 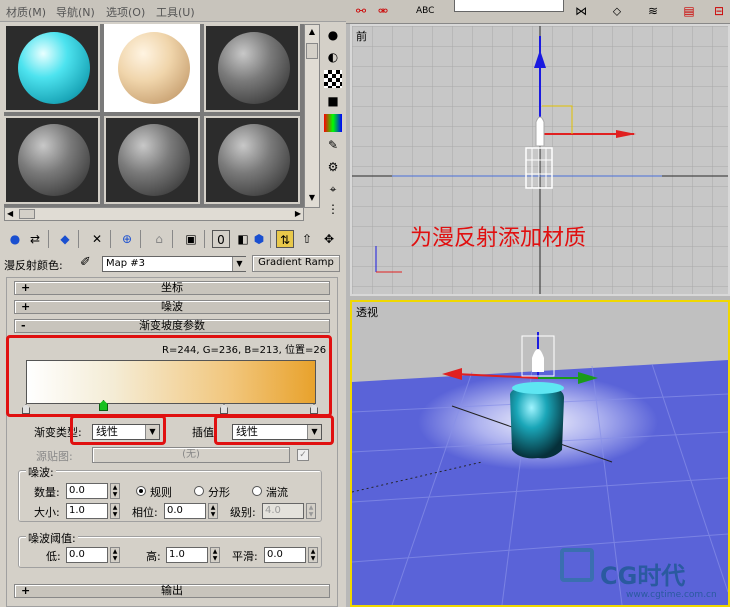 What do you see at coordinates (172, 326) in the screenshot?
I see `rollout-gradient-ramp-params: - 渐变坡度参数` at bounding box center [172, 326].